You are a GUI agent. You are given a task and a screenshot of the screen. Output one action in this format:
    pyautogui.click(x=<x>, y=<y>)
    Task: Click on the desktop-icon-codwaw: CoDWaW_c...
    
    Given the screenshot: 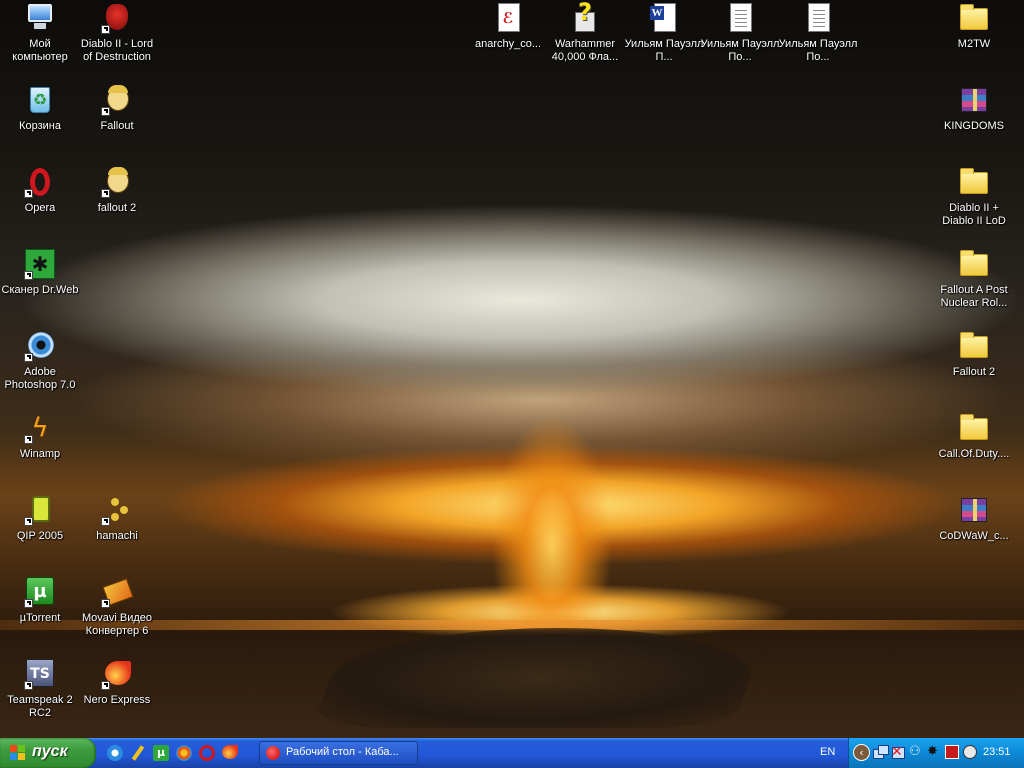 What is the action you would take?
    pyautogui.click(x=974, y=518)
    